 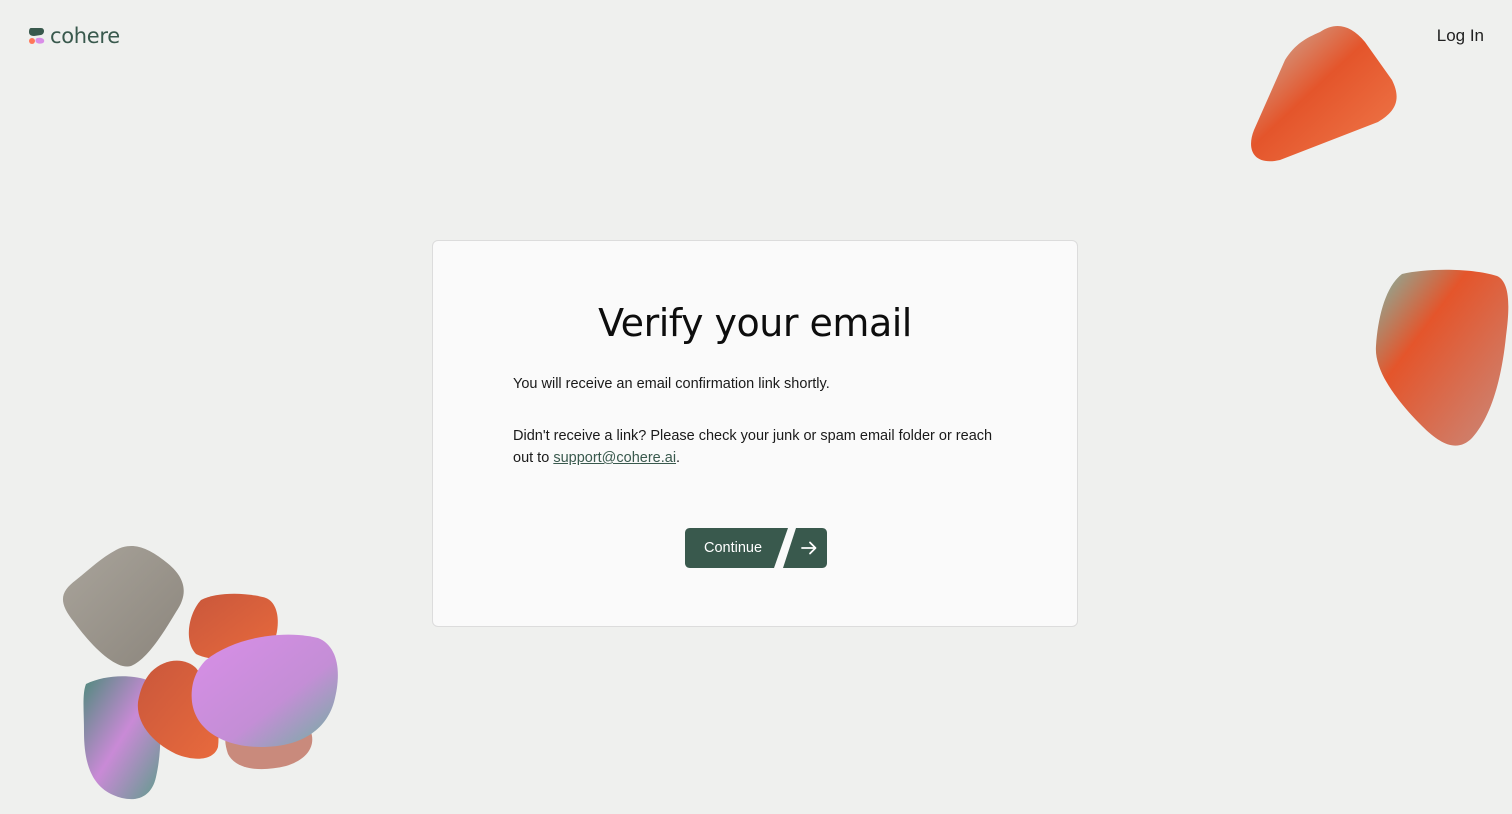 What do you see at coordinates (1324, 94) in the screenshot?
I see `decorative-blob-top-right` at bounding box center [1324, 94].